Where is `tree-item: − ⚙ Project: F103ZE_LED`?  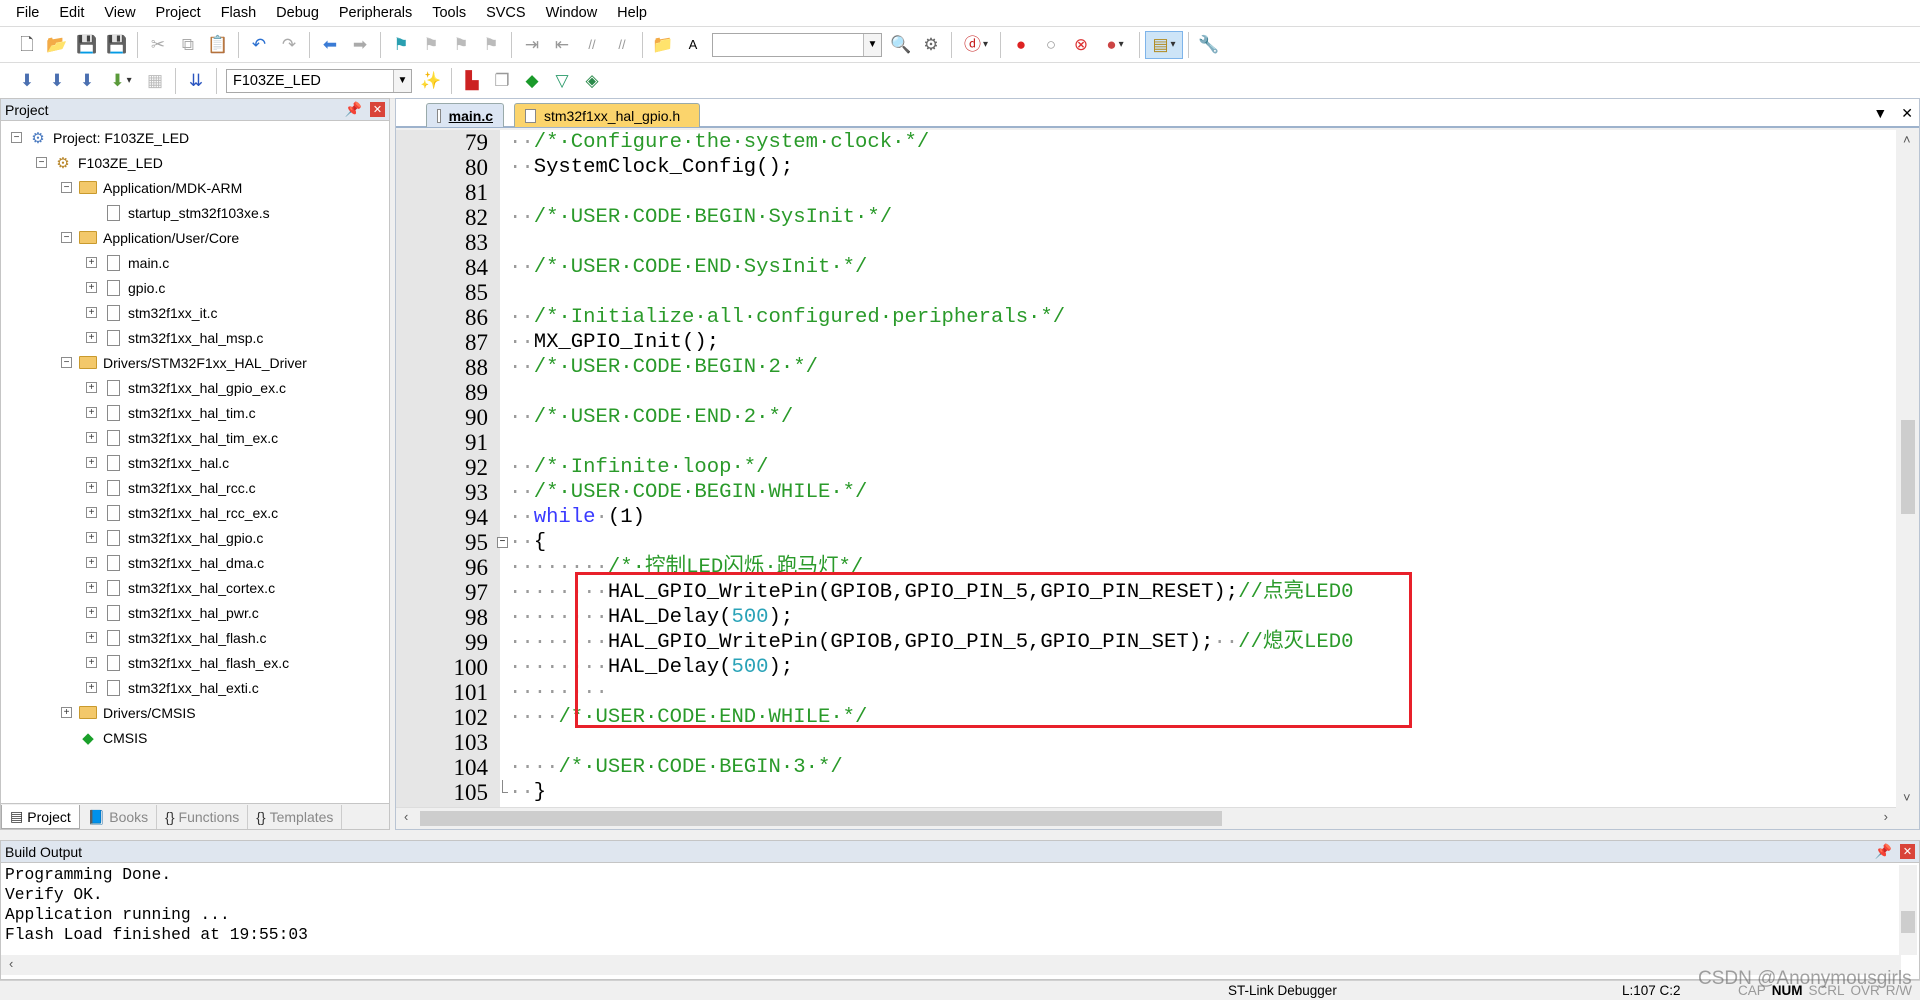 tree-item: − ⚙ Project: F103ZE_LED is located at coordinates (100, 137).